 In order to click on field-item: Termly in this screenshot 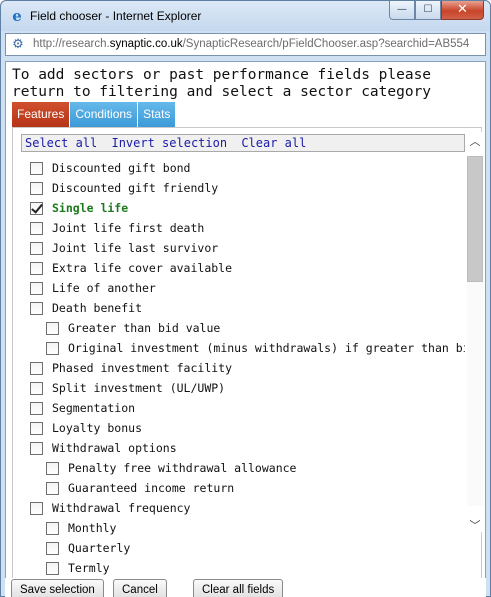, I will do `click(78, 568)`.